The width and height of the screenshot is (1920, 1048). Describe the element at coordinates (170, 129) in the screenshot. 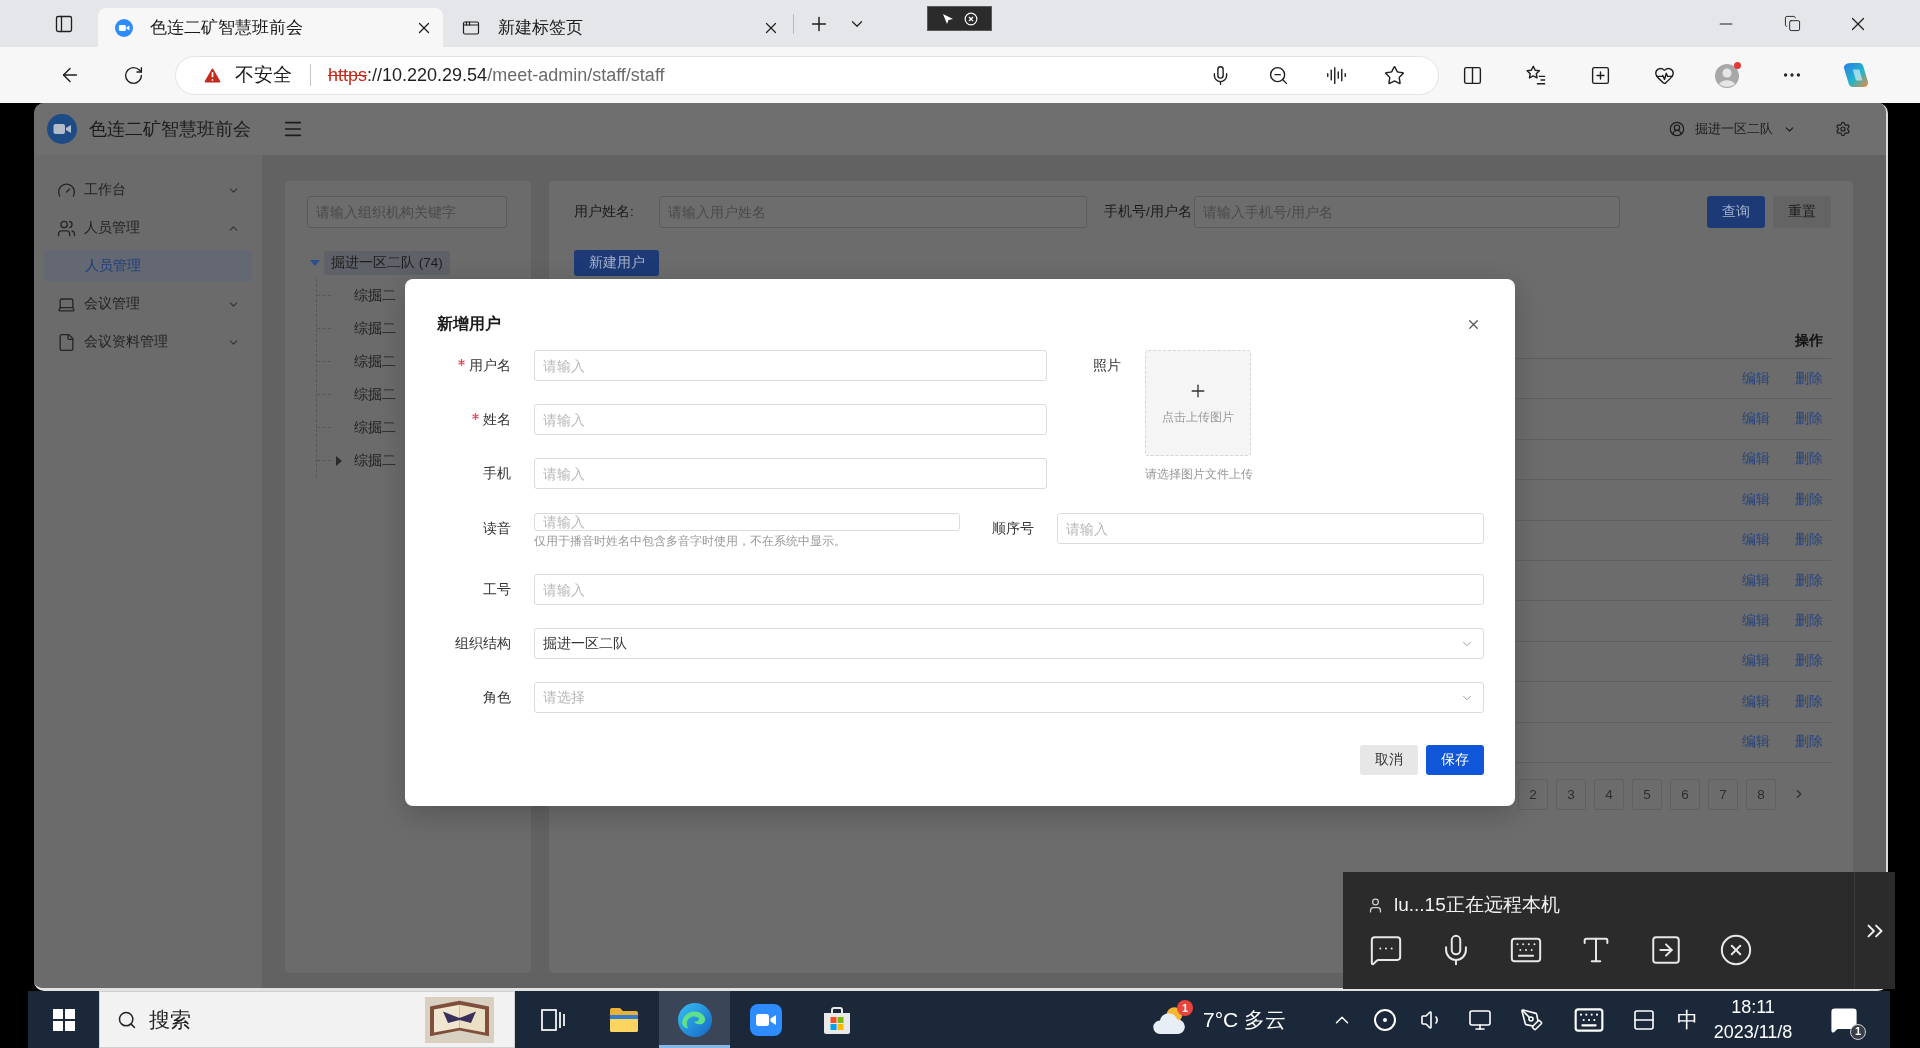

I see `app-title: 色连二矿智慧班前会` at that location.